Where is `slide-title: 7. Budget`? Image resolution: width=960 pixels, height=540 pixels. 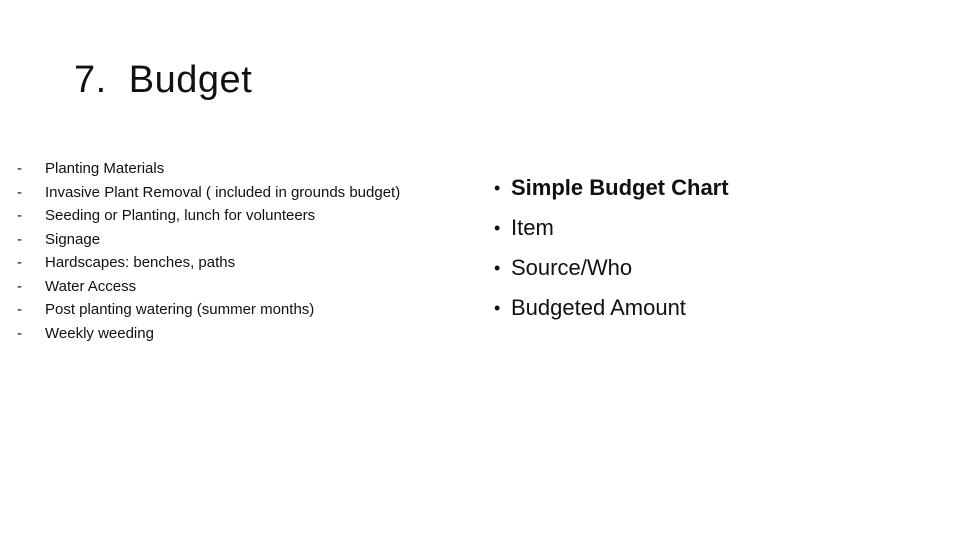 slide-title: 7. Budget is located at coordinates (163, 80).